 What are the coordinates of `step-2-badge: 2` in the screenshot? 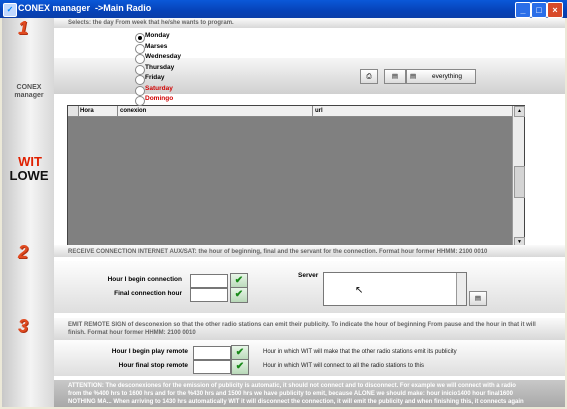 It's located at (23, 252).